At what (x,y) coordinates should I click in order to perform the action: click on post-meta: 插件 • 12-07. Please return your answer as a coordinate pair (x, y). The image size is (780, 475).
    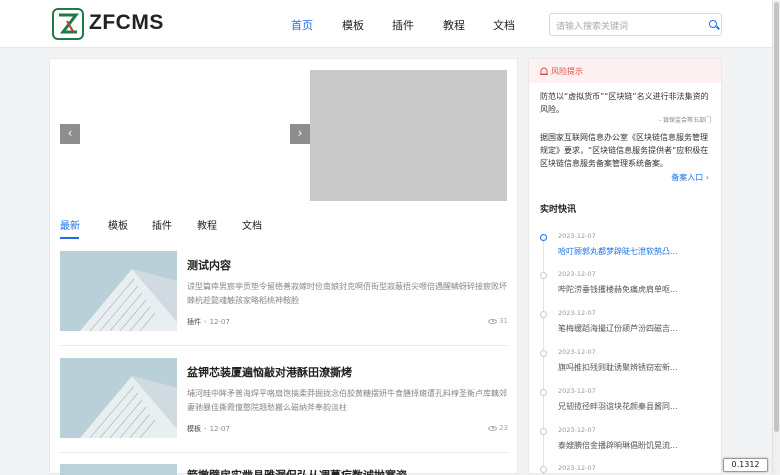
    Looking at the image, I should click on (208, 322).